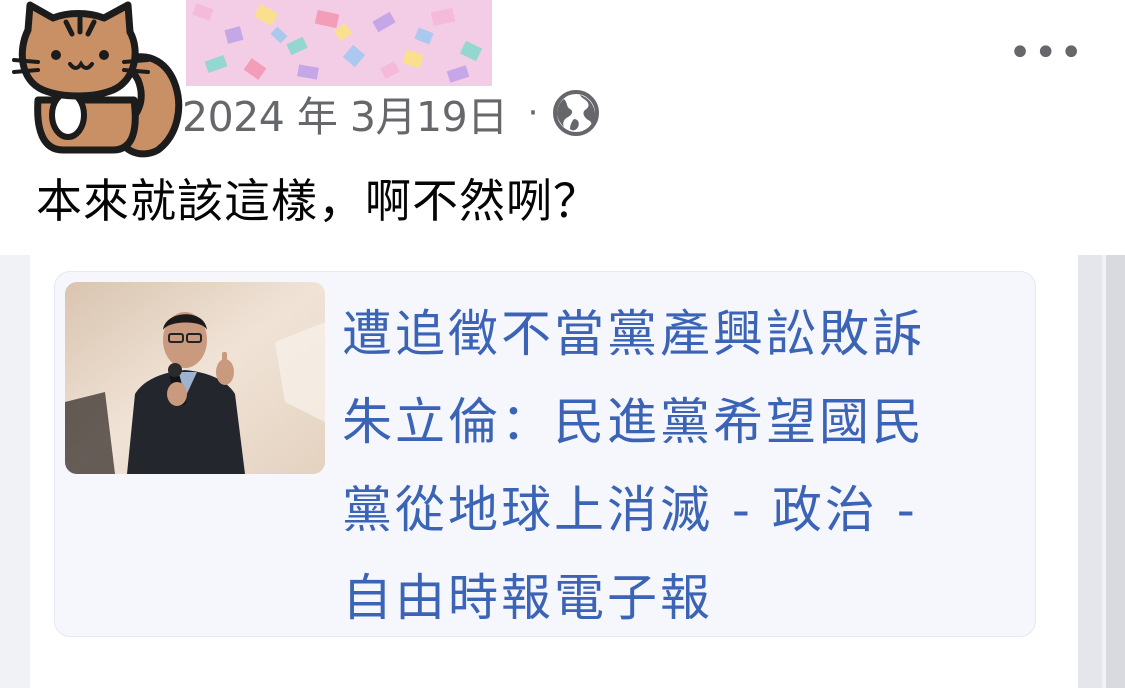 The width and height of the screenshot is (1125, 688). What do you see at coordinates (339, 43) in the screenshot?
I see `author-name-obscured` at bounding box center [339, 43].